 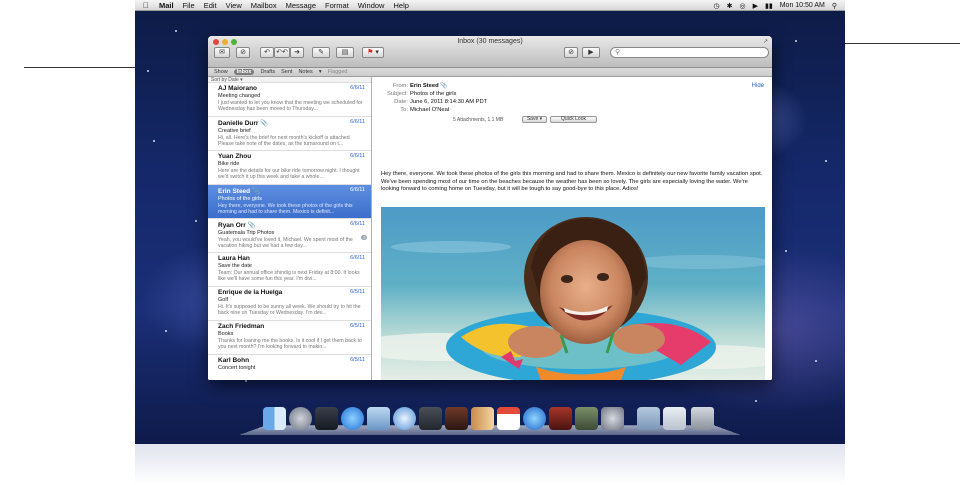 What do you see at coordinates (234, 258) in the screenshot?
I see `message-sender: Laura Han` at bounding box center [234, 258].